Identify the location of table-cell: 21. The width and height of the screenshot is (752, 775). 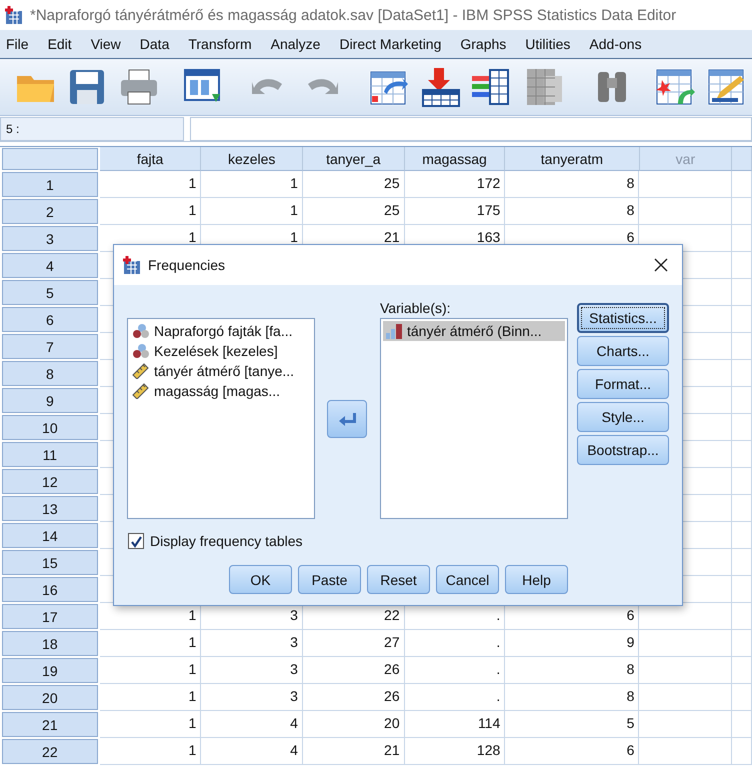
(353, 751).